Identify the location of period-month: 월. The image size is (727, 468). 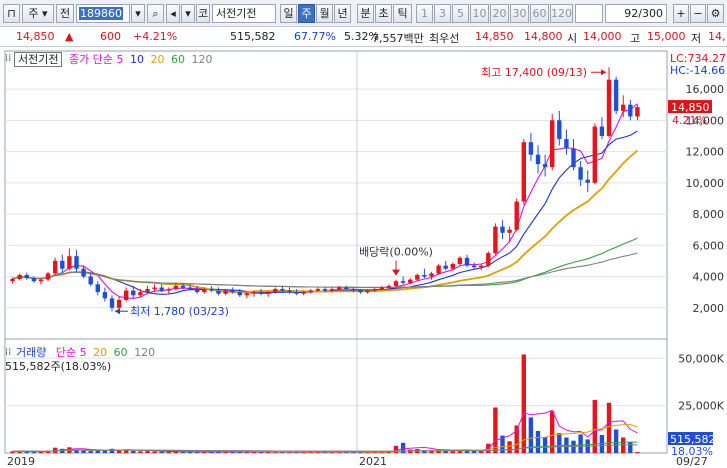
(324, 13).